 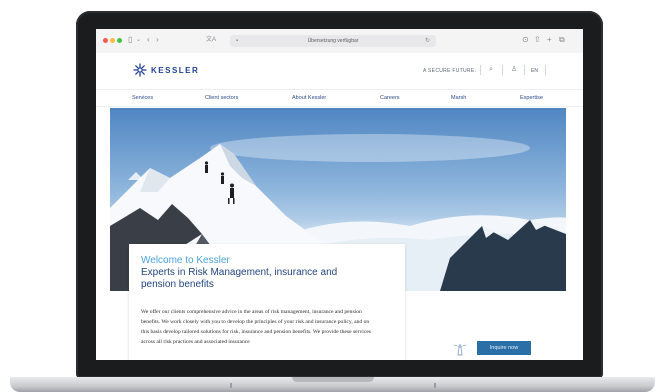 What do you see at coordinates (450, 71) in the screenshot?
I see `tagline: A SECURE FUTURE.` at bounding box center [450, 71].